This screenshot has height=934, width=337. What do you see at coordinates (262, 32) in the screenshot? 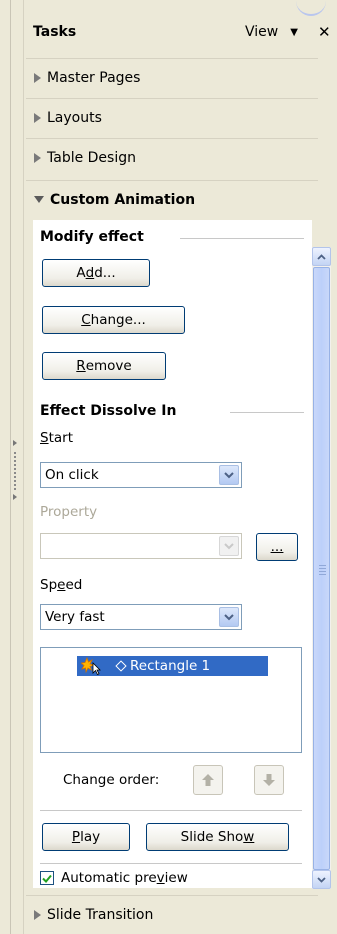
I see `view-menu-label: View` at bounding box center [262, 32].